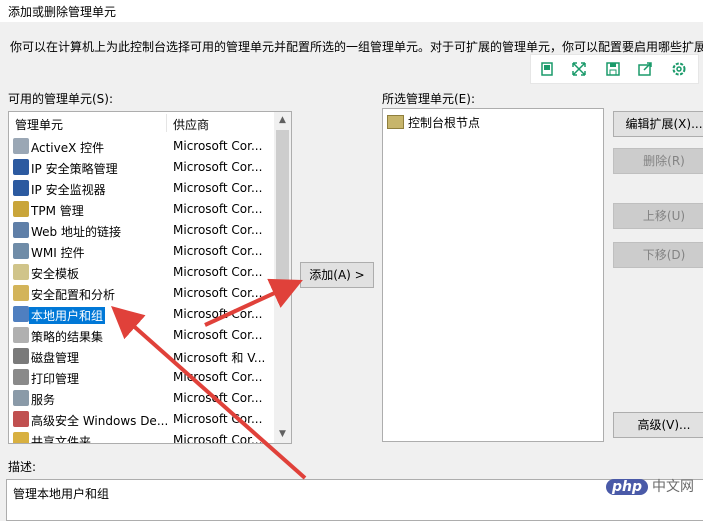 The image size is (703, 521). What do you see at coordinates (74, 169) in the screenshot?
I see `snapin-name: IP 安全策略管理` at bounding box center [74, 169].